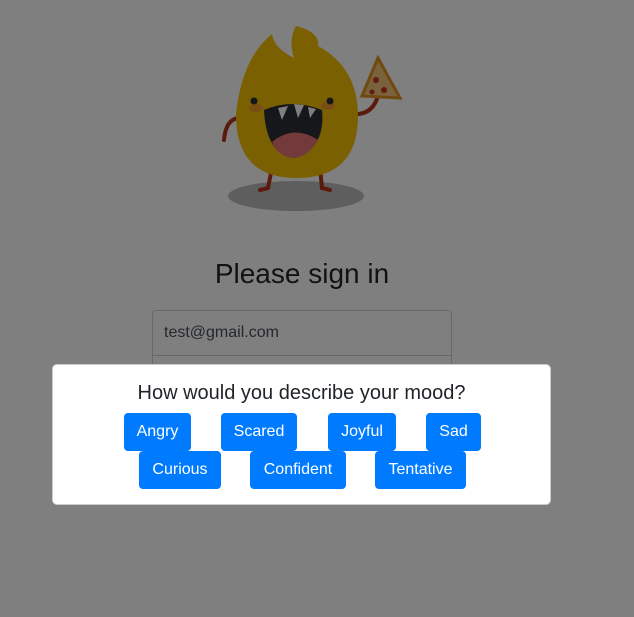 This screenshot has width=634, height=617. What do you see at coordinates (420, 470) in the screenshot?
I see `mood-tentative-button: Tentative` at bounding box center [420, 470].